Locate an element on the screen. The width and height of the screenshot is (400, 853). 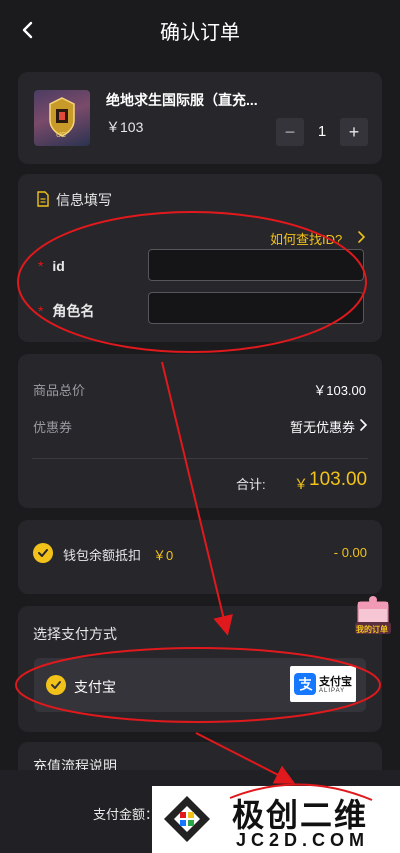
header-bar: 确认订单 is located at coordinates (200, 29).